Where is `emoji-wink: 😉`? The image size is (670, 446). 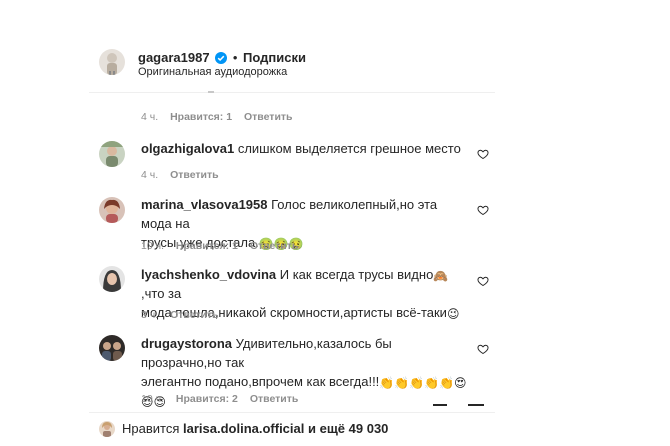
emoji-wink: 😉 is located at coordinates (453, 314).